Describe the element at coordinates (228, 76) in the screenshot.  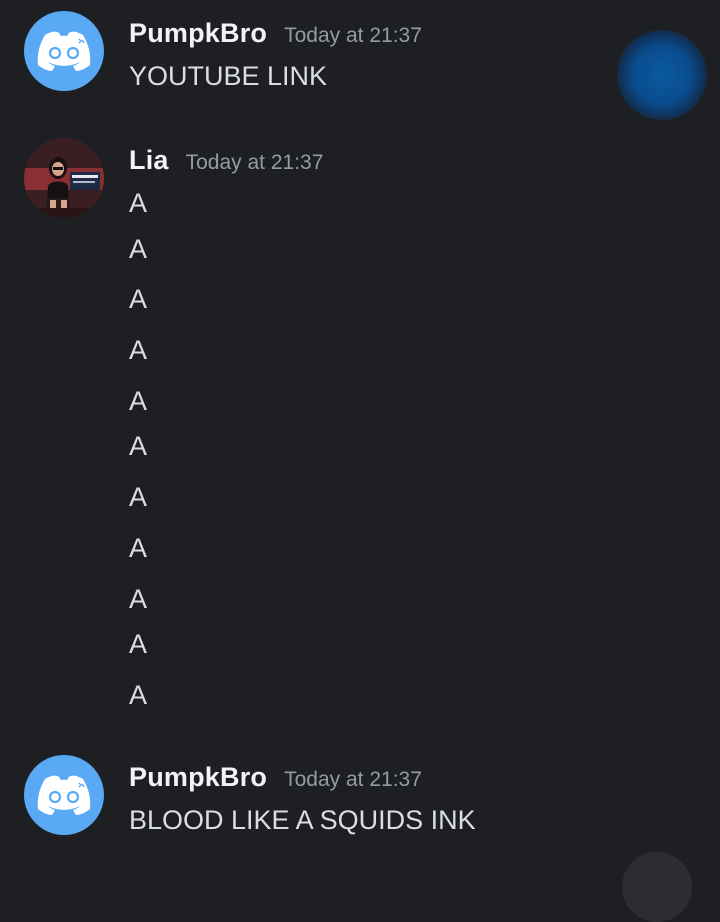
I see `message-text: YOUTUBE LINK` at that location.